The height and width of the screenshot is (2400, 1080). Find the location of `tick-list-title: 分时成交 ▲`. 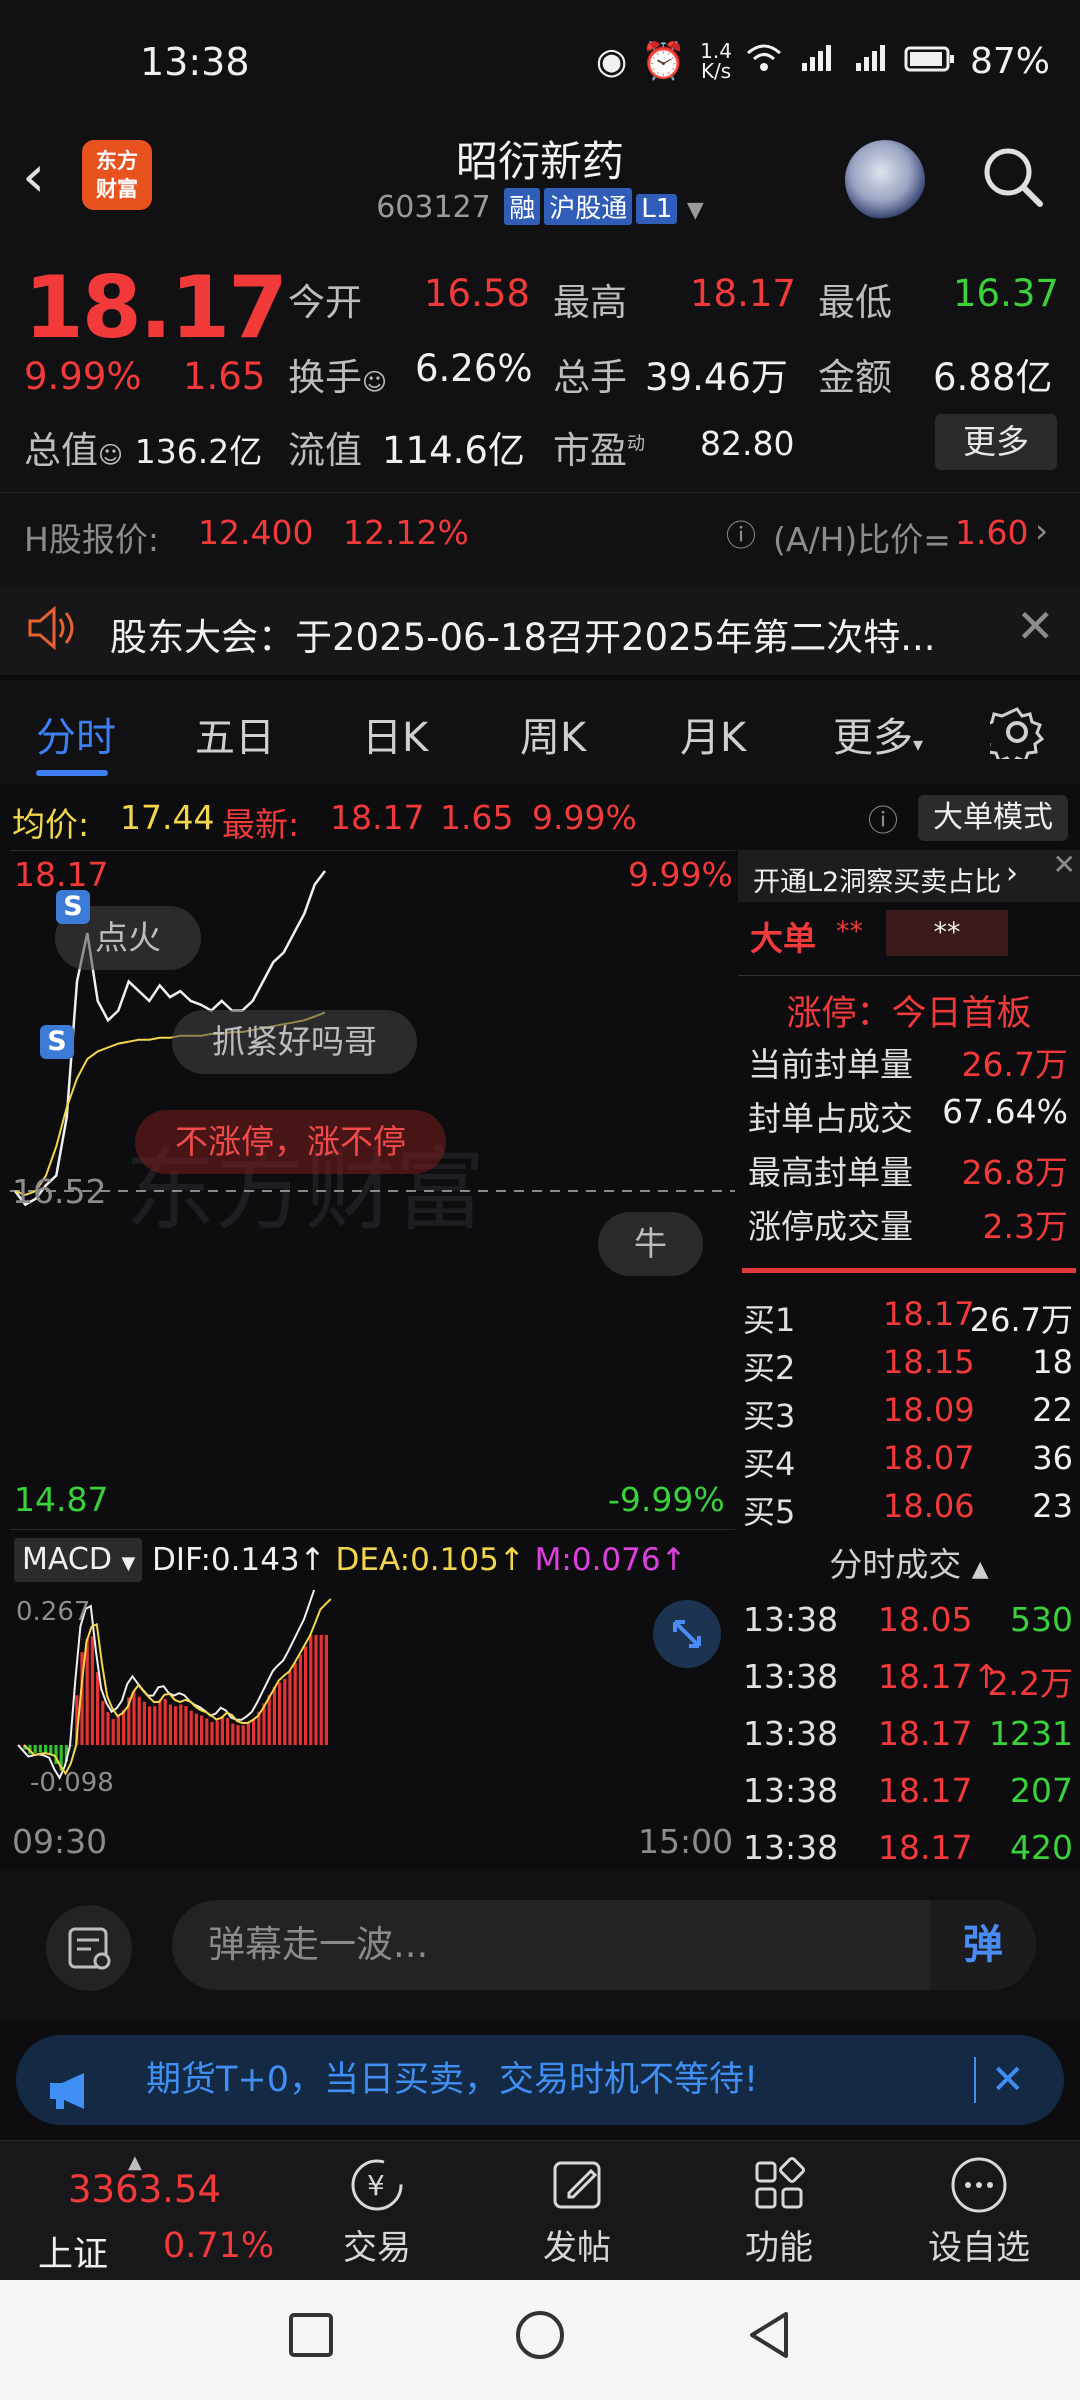

tick-list-title: 分时成交 ▲ is located at coordinates (909, 1562).